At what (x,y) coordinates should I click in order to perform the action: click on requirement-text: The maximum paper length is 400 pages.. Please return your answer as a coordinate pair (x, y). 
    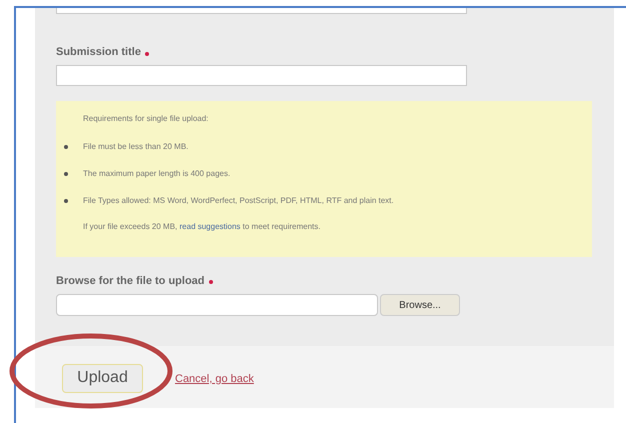
    Looking at the image, I should click on (156, 174).